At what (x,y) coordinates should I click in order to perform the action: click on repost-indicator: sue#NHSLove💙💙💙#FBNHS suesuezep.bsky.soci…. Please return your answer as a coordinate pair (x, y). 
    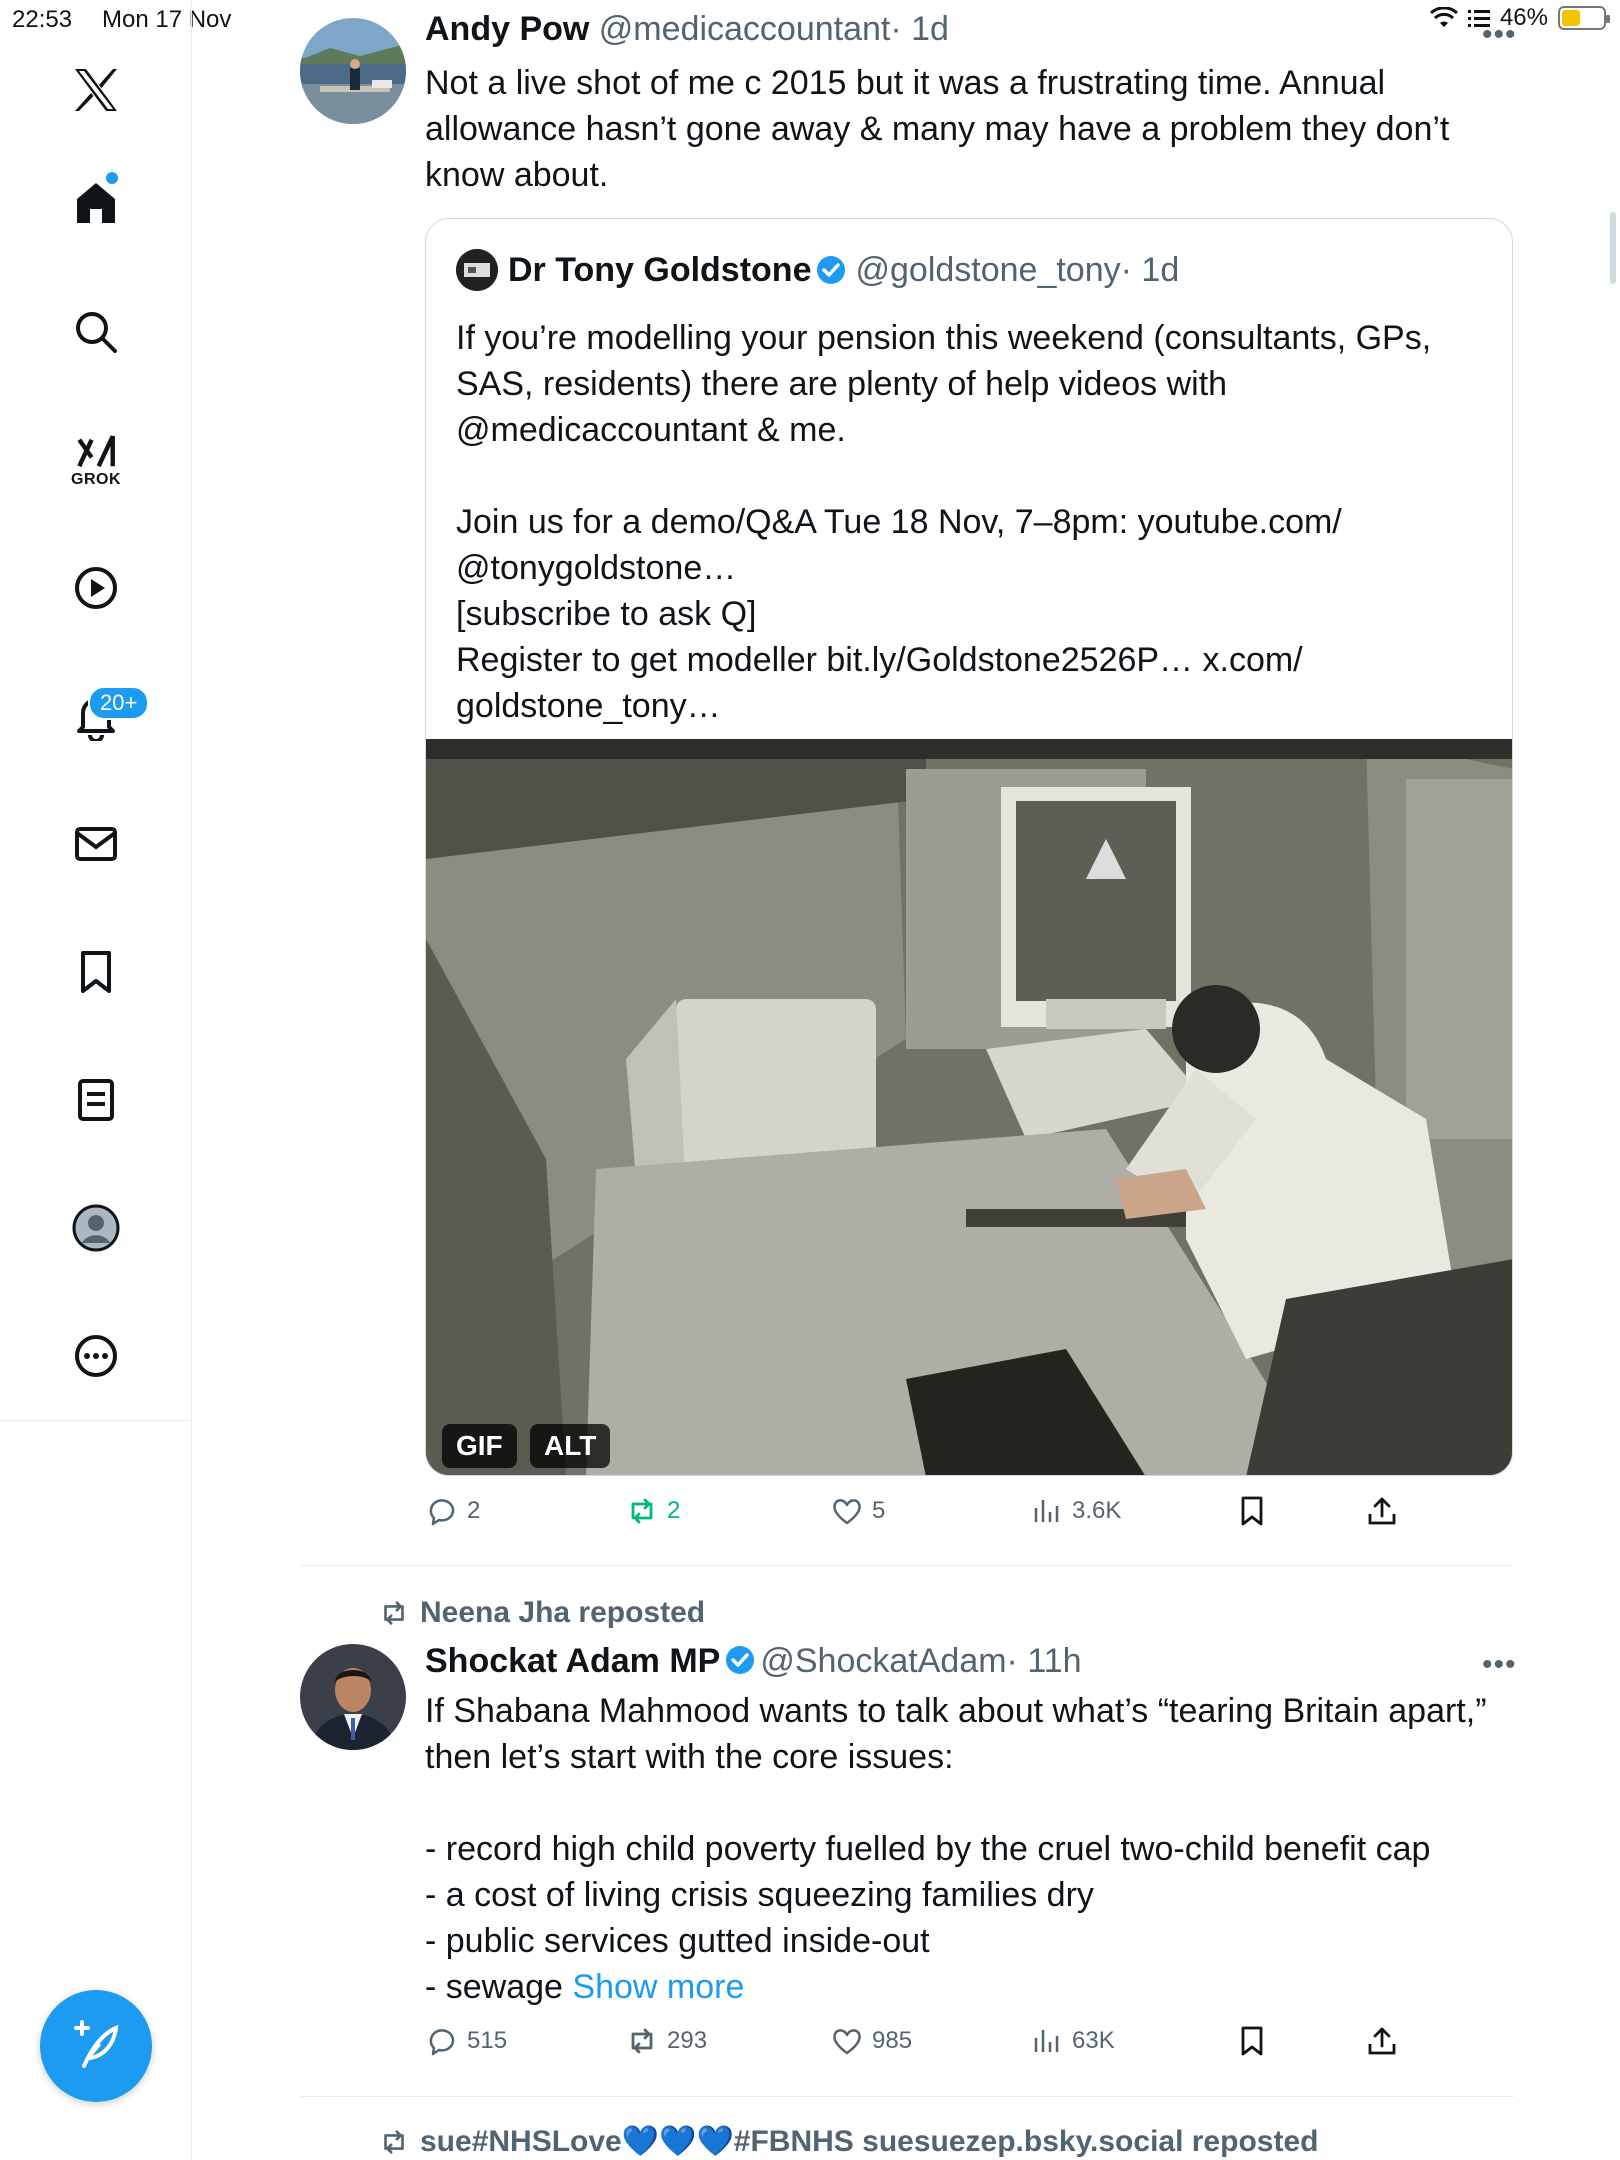
    Looking at the image, I should click on (848, 2141).